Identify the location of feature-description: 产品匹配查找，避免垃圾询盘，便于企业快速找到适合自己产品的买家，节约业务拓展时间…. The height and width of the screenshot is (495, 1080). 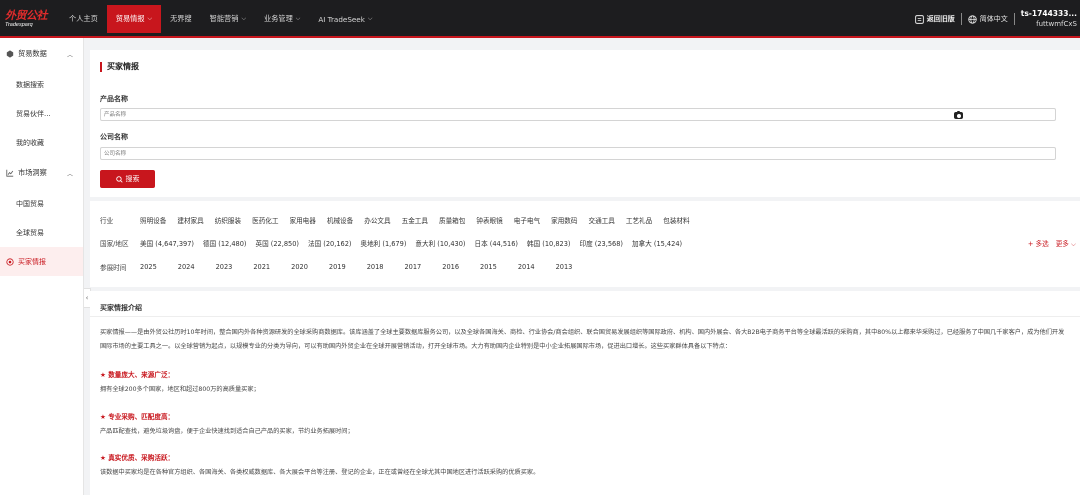
(227, 431).